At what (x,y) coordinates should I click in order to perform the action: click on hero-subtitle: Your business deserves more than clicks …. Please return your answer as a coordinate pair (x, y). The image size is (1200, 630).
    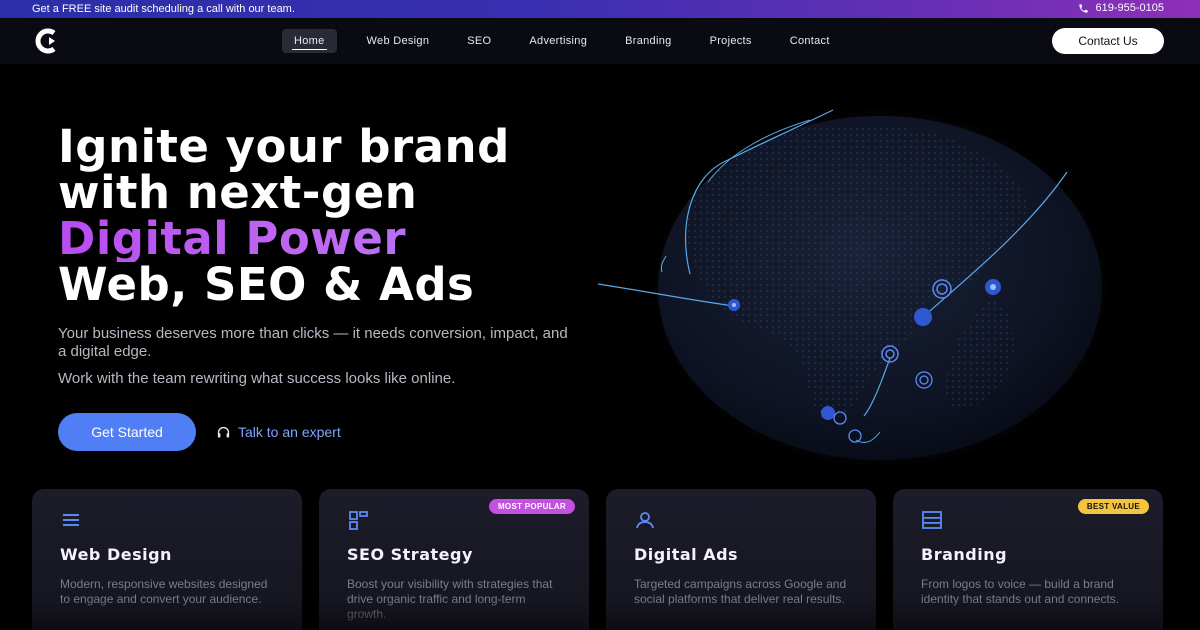
    Looking at the image, I should click on (313, 342).